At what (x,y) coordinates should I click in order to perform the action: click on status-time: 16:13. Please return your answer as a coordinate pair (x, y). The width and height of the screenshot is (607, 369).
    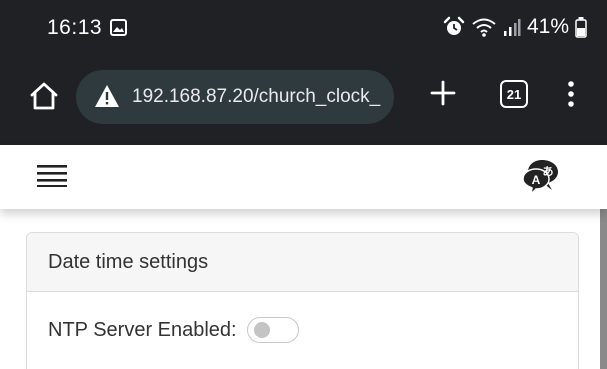
    Looking at the image, I should click on (75, 27).